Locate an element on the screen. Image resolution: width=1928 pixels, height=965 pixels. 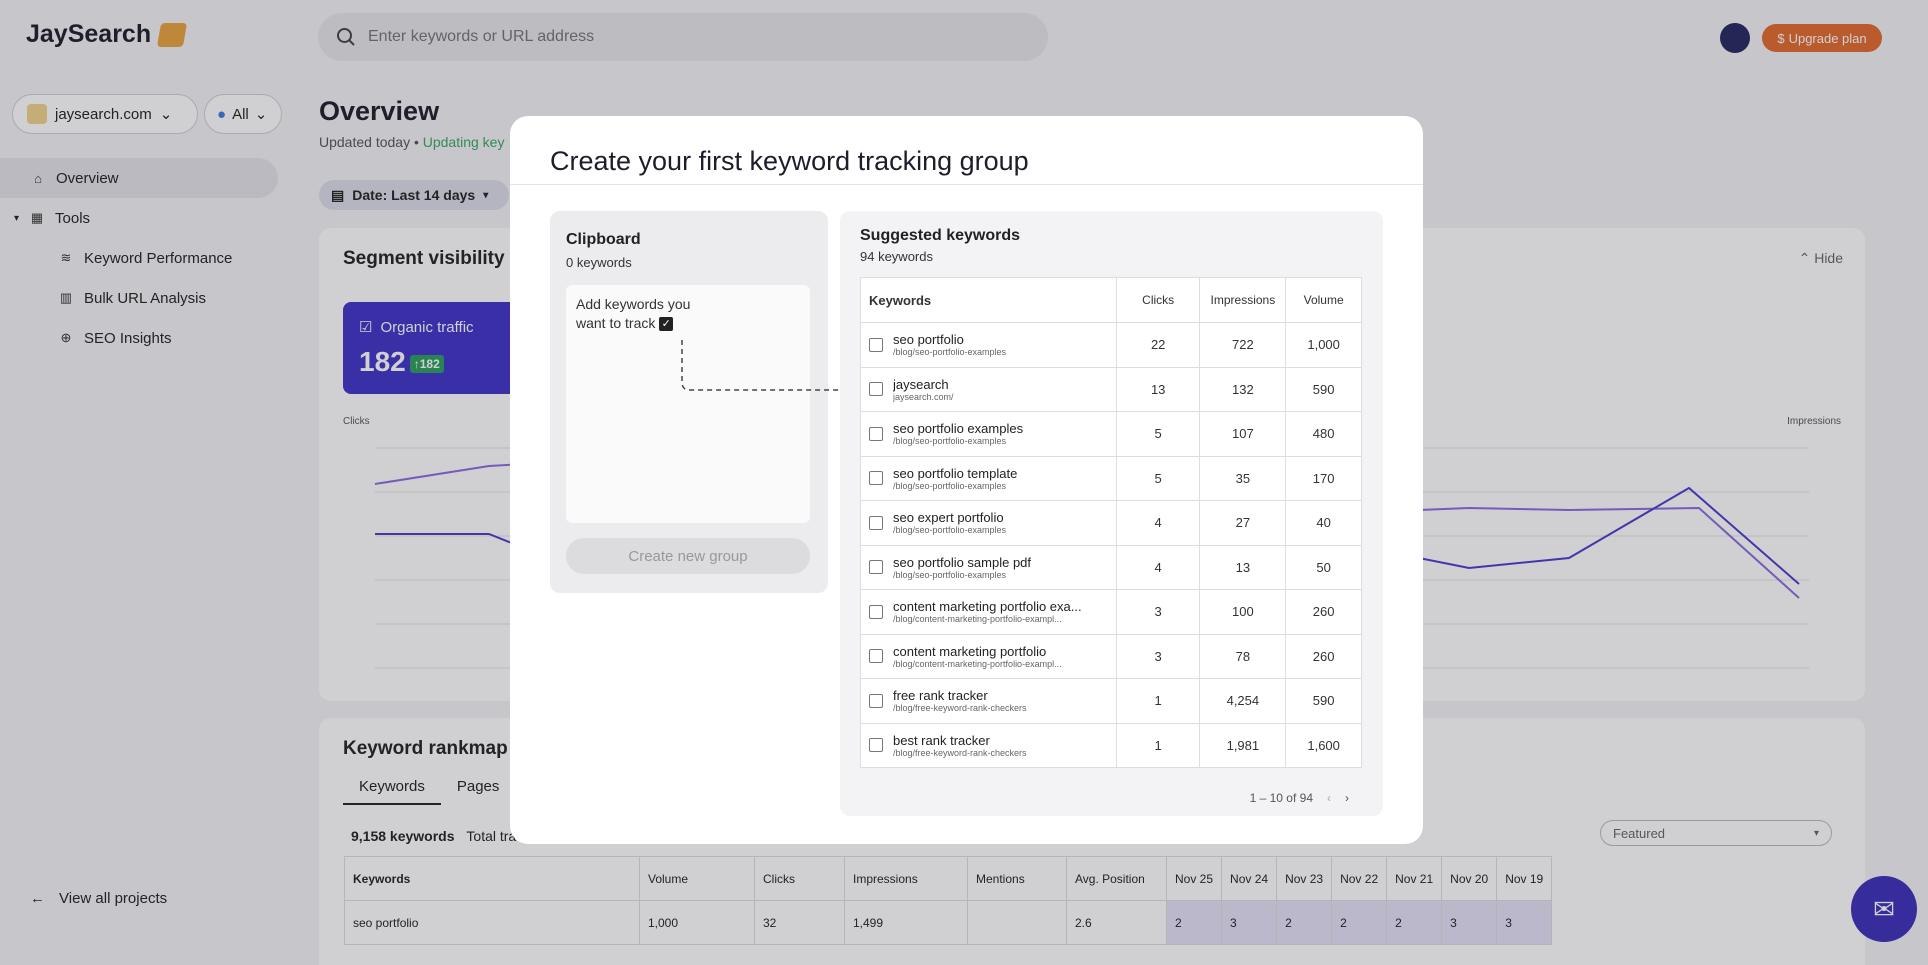
keyword-name: jaysearch is located at coordinates (921, 384).